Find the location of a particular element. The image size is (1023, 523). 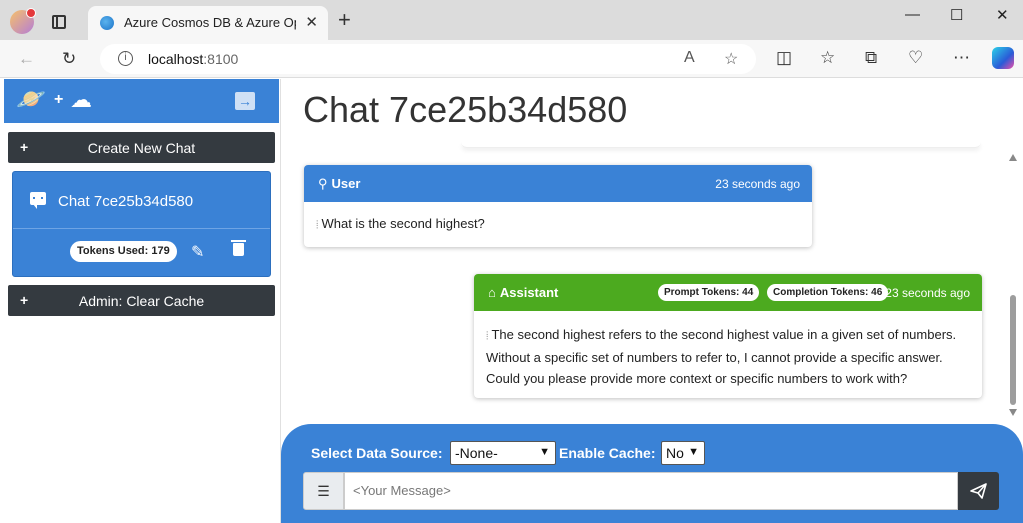

edit-pencil-icon: ✎ is located at coordinates (197, 252).